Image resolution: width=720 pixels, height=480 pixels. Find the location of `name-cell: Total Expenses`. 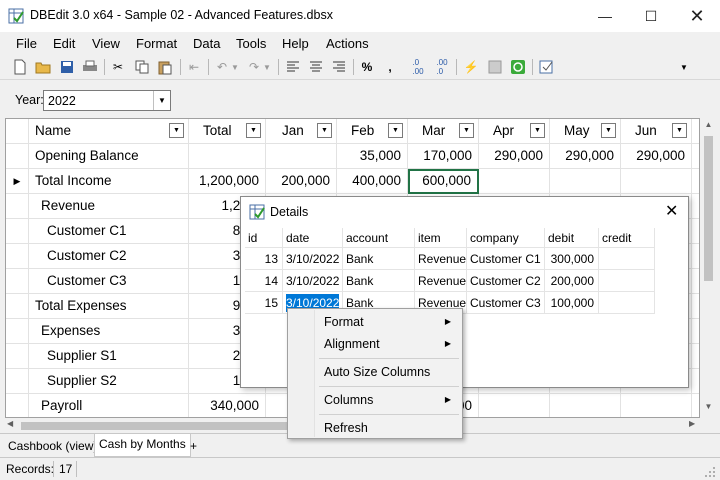

name-cell: Total Expenses is located at coordinates (109, 306).